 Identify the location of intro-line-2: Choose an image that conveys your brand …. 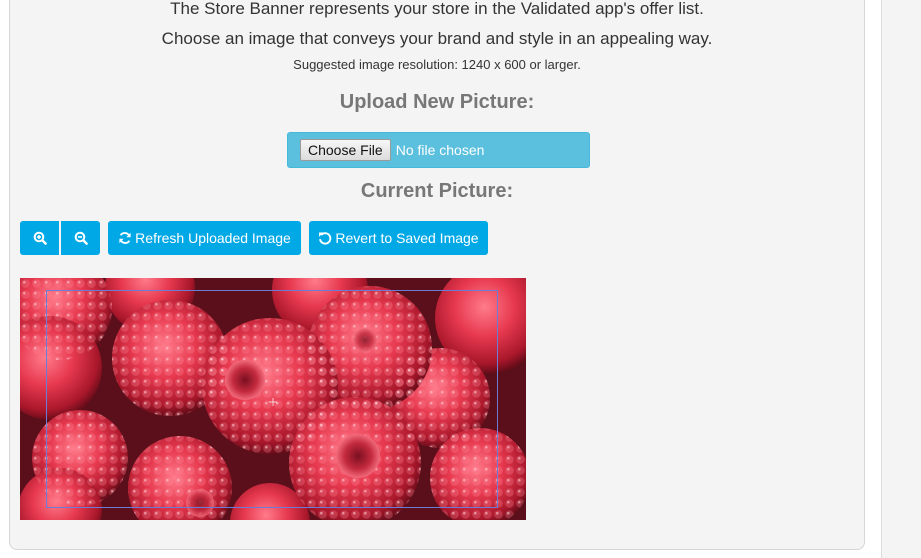
(437, 38).